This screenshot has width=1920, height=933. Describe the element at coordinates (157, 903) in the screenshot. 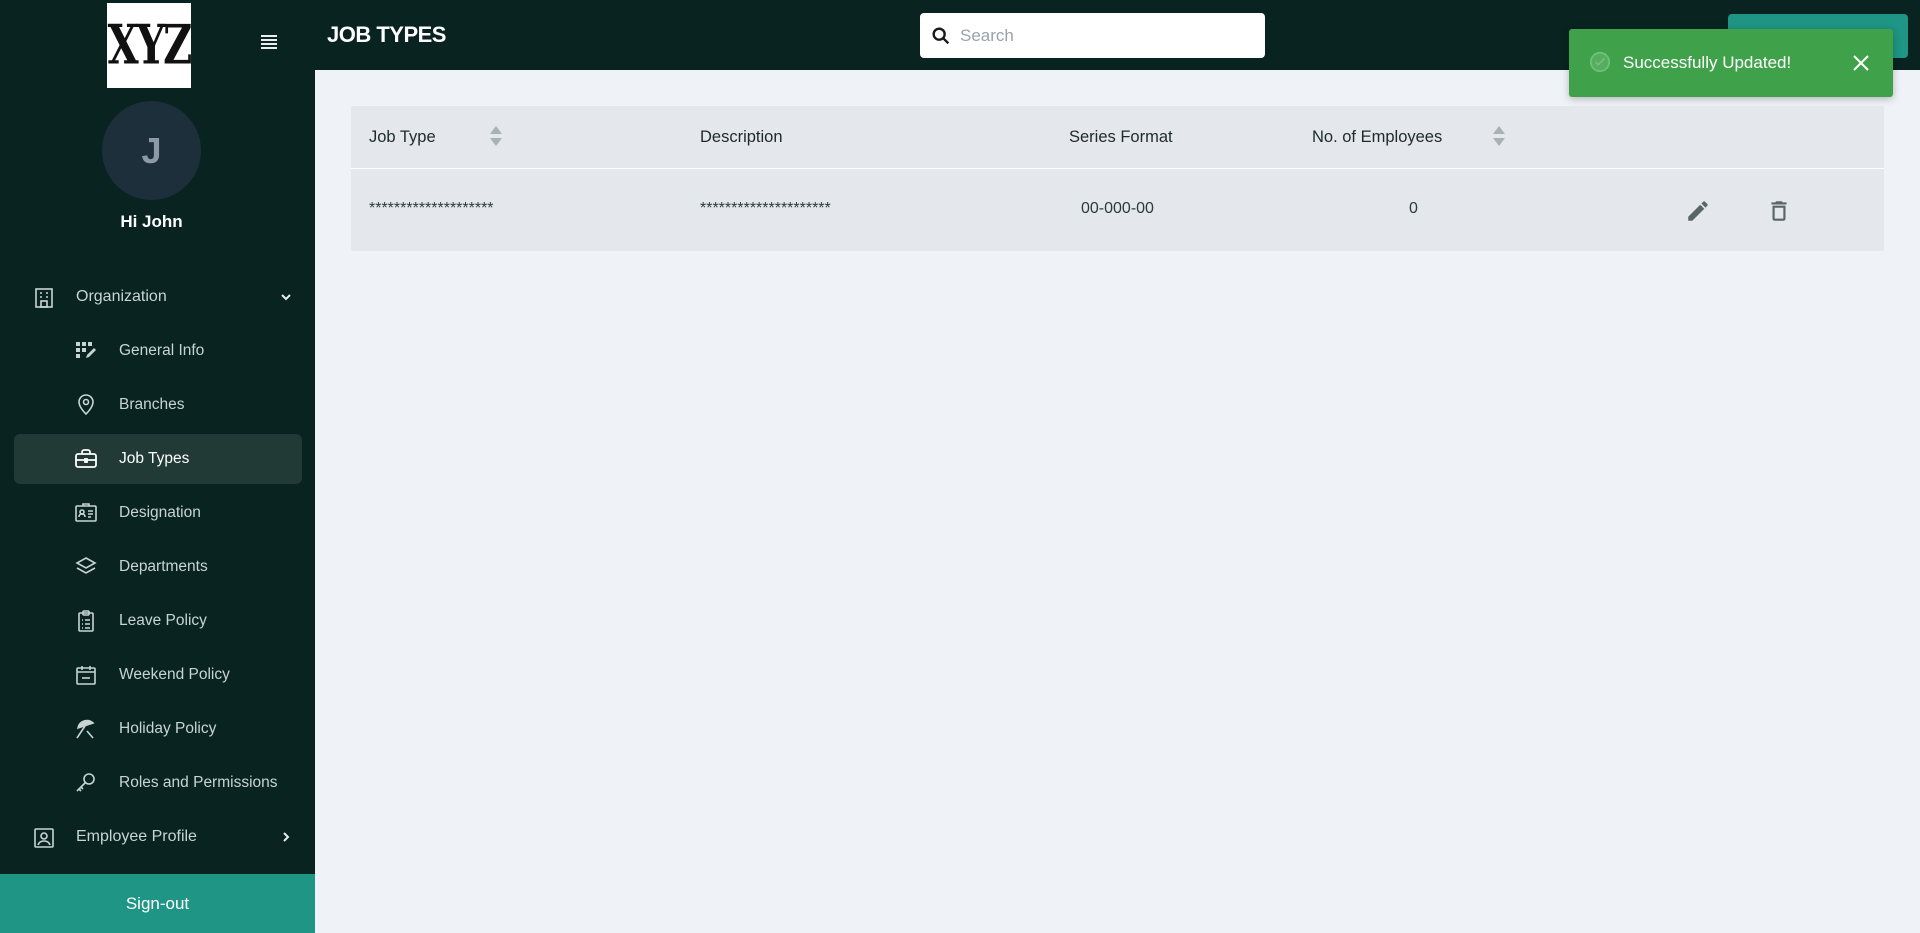

I see `sign-out-button: Sign-out` at that location.